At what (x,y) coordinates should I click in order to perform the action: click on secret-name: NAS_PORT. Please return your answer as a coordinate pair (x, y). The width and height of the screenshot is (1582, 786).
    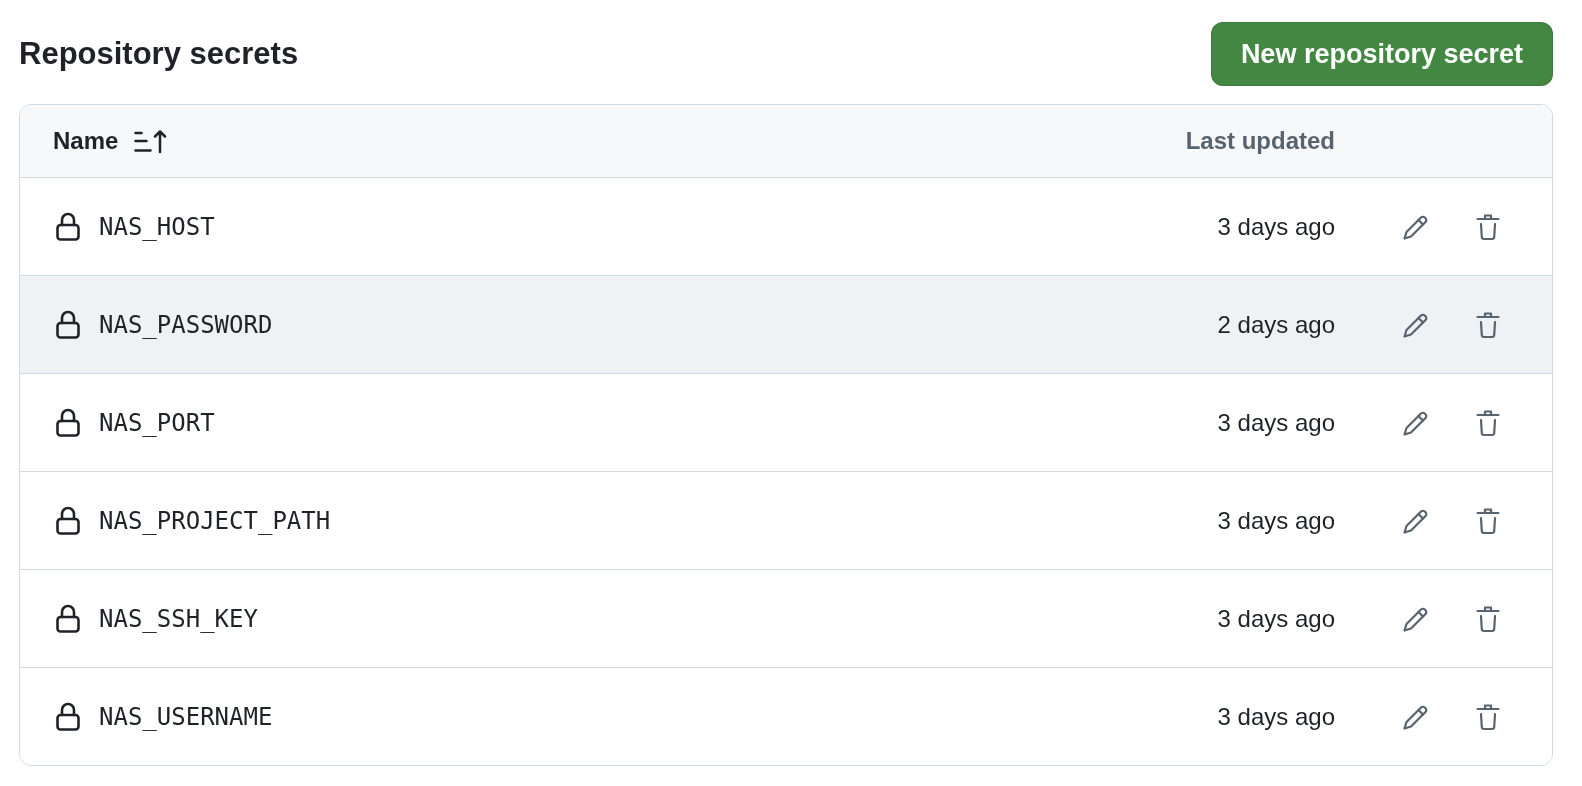
    Looking at the image, I should click on (157, 422).